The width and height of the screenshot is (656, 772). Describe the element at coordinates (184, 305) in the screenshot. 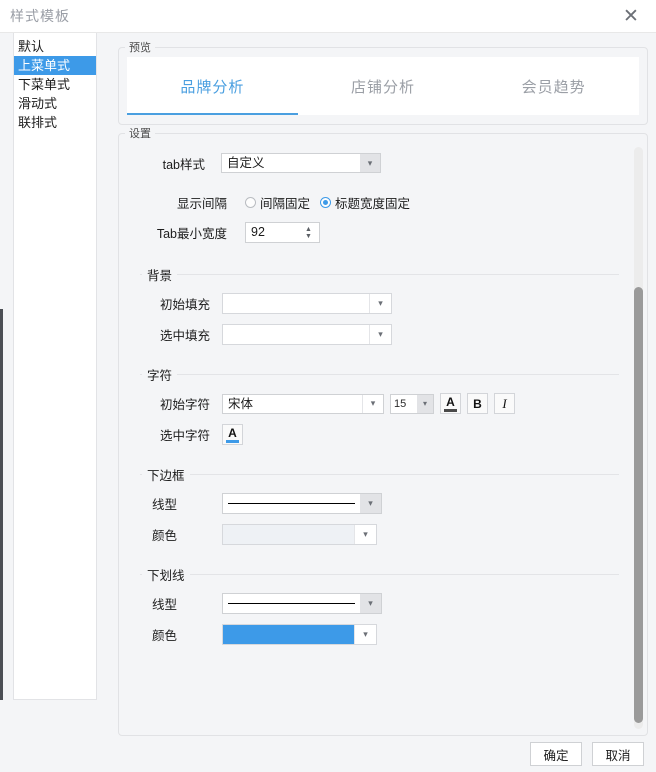

I see `initial-fill-label: 初始填充` at that location.